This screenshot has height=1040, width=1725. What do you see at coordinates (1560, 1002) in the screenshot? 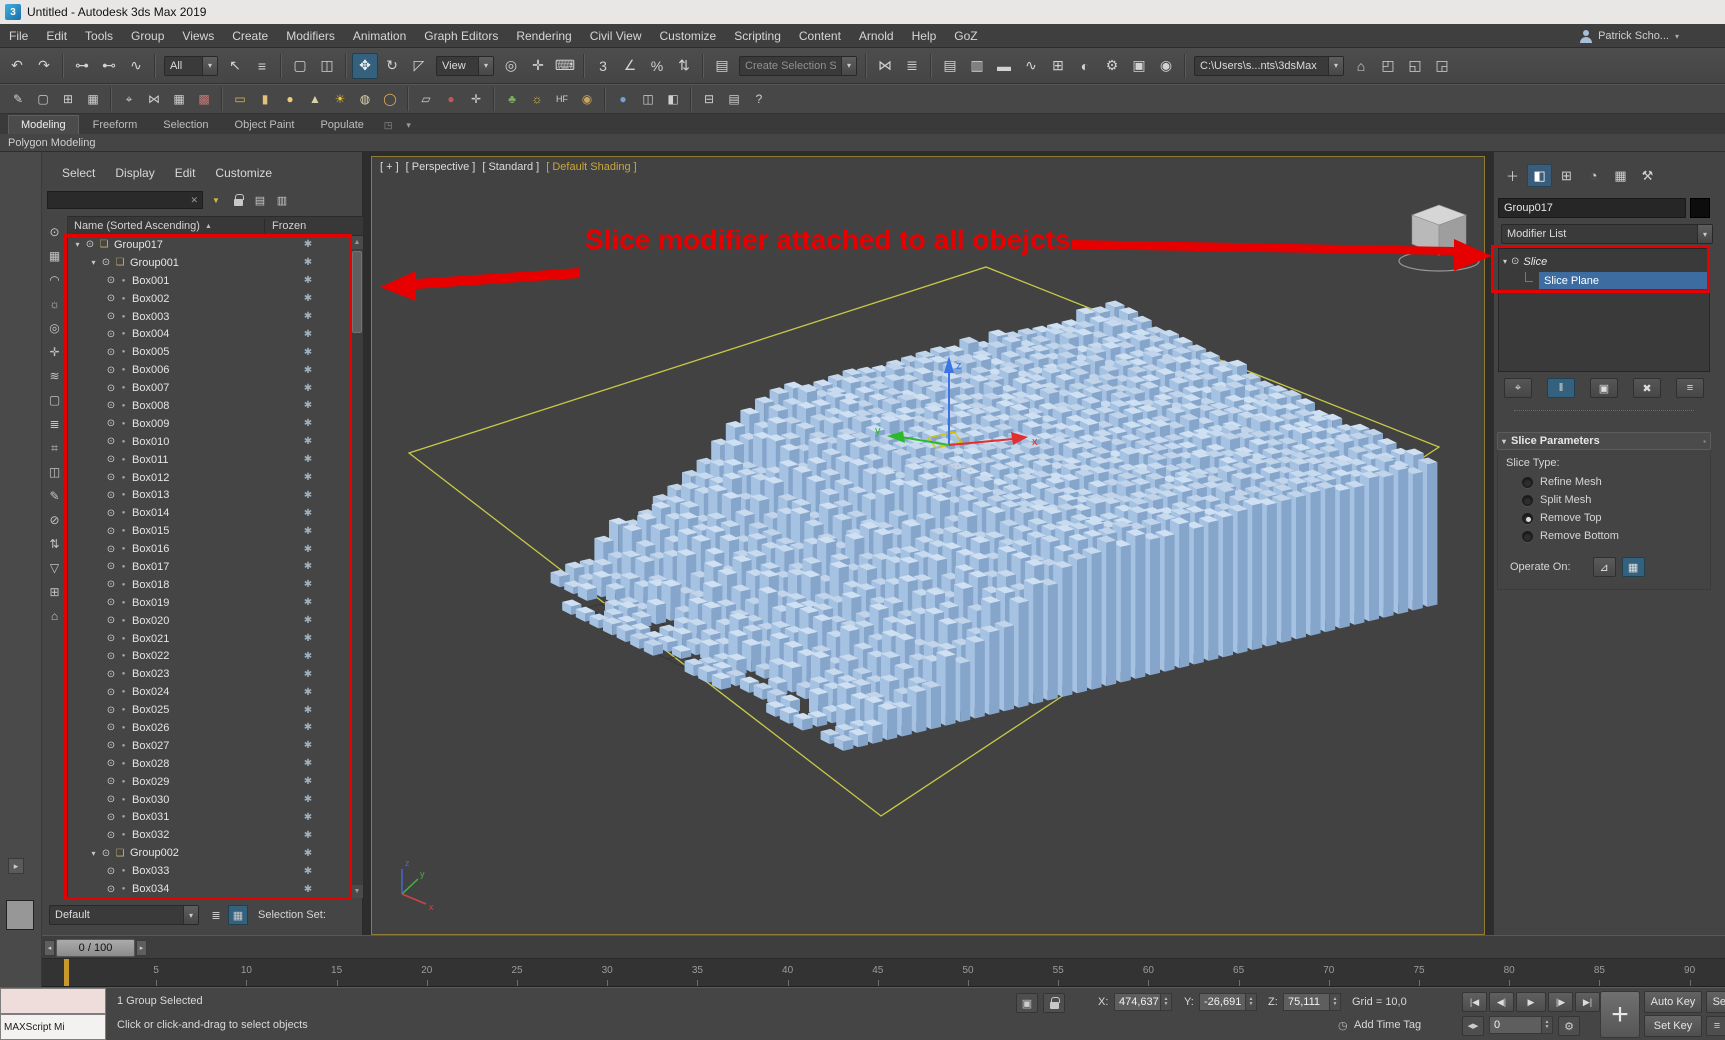
I see `next-frame-button: |▶` at bounding box center [1560, 1002].